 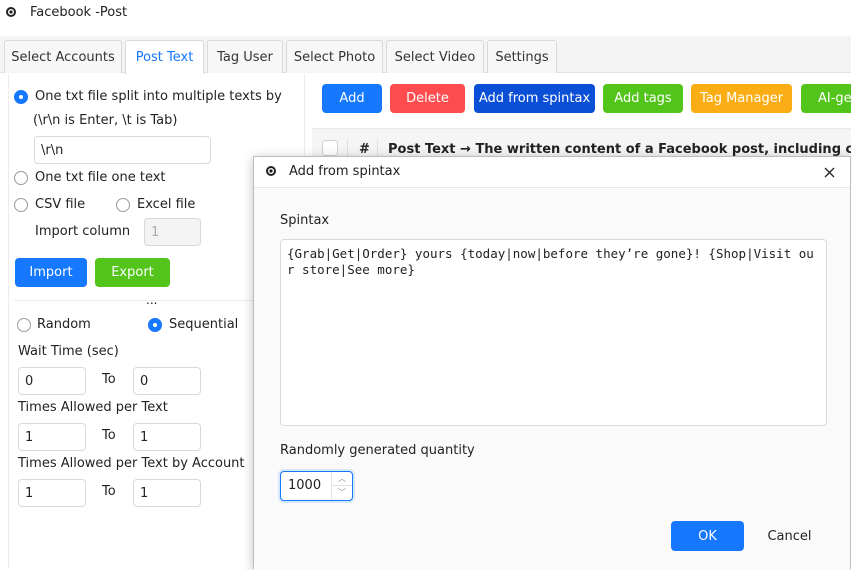 What do you see at coordinates (167, 381) in the screenshot?
I see `wait-to-input: 0` at bounding box center [167, 381].